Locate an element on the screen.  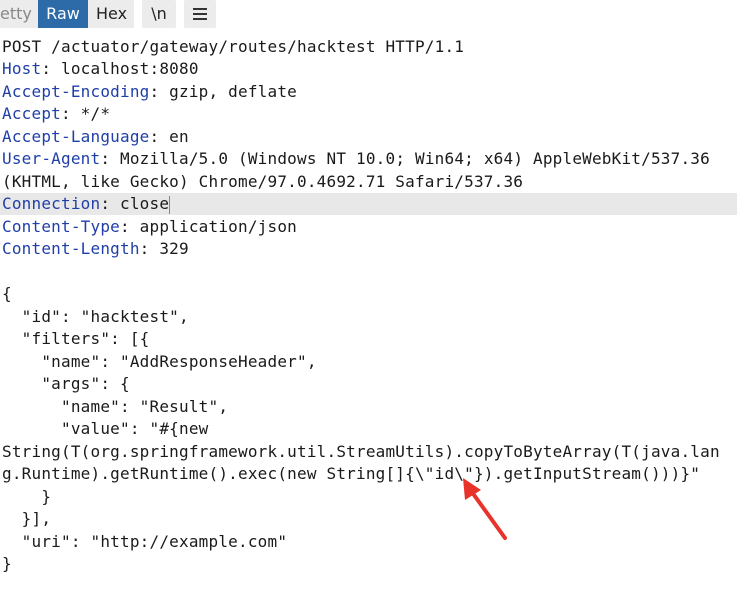
header-line-content-type: Content-Type: application/json is located at coordinates (150, 226).